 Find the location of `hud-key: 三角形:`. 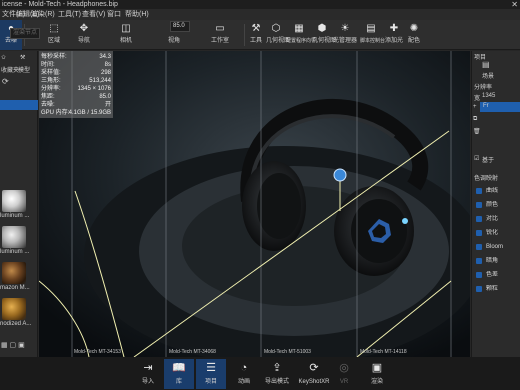

hud-key: 三角形: is located at coordinates (51, 81).